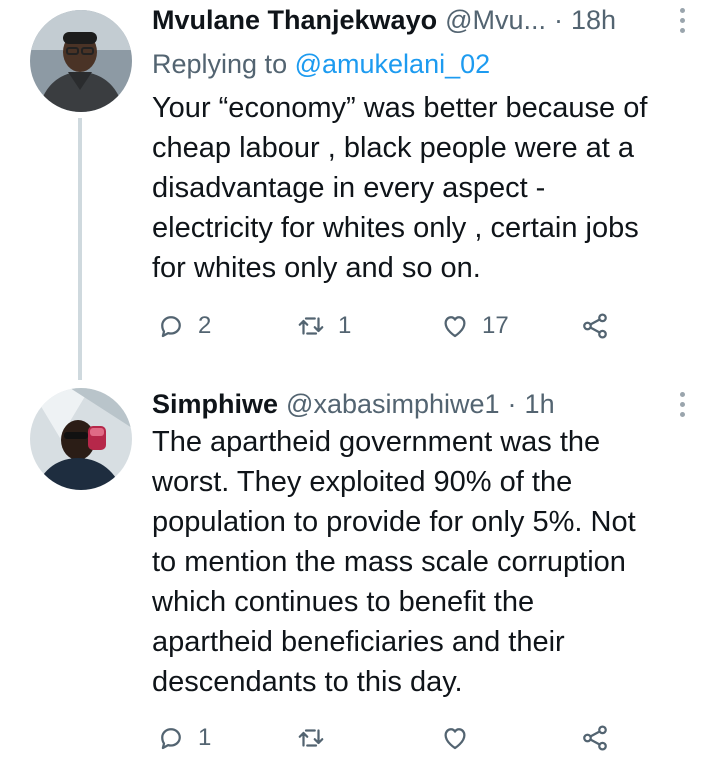  Describe the element at coordinates (540, 404) in the screenshot. I see `timestamp: 1h` at that location.